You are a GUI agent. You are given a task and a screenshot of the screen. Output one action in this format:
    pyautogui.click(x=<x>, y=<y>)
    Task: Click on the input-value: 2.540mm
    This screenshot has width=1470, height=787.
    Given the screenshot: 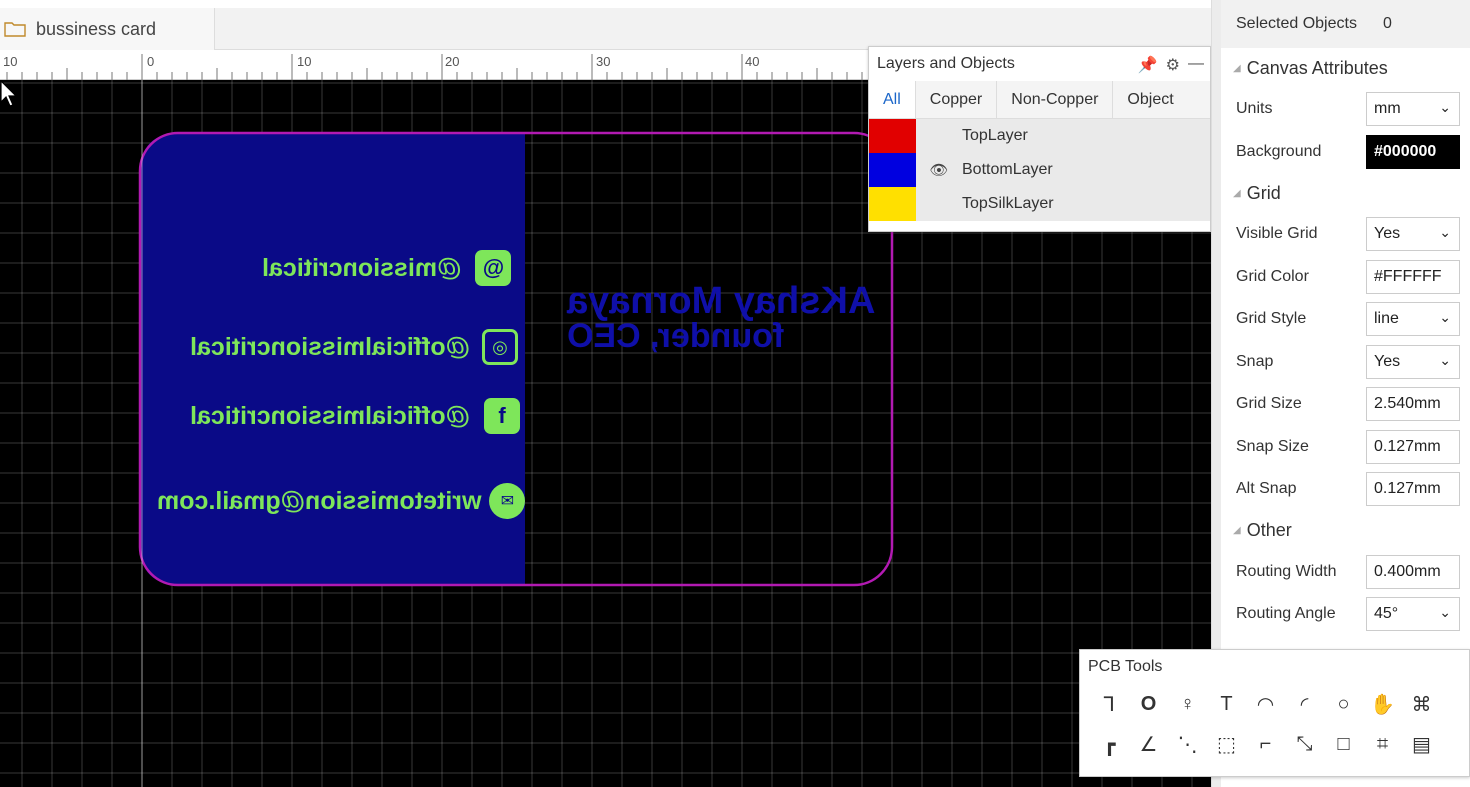 What is the action you would take?
    pyautogui.click(x=1407, y=404)
    